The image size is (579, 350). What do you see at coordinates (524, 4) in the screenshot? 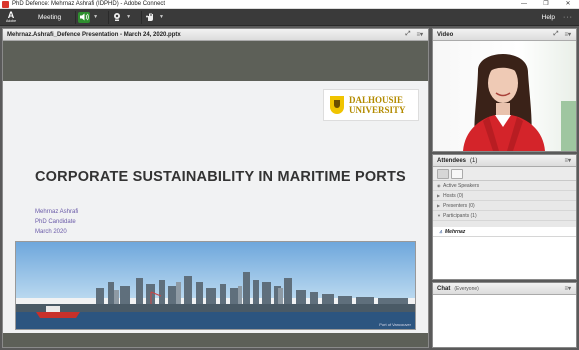
I see `minimize-button: —` at bounding box center [524, 4].